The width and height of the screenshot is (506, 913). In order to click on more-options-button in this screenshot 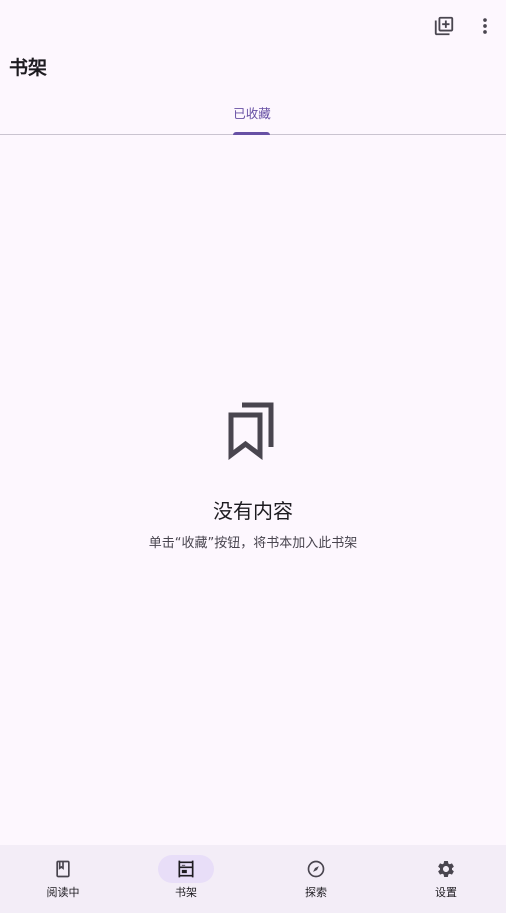, I will do `click(485, 26)`.